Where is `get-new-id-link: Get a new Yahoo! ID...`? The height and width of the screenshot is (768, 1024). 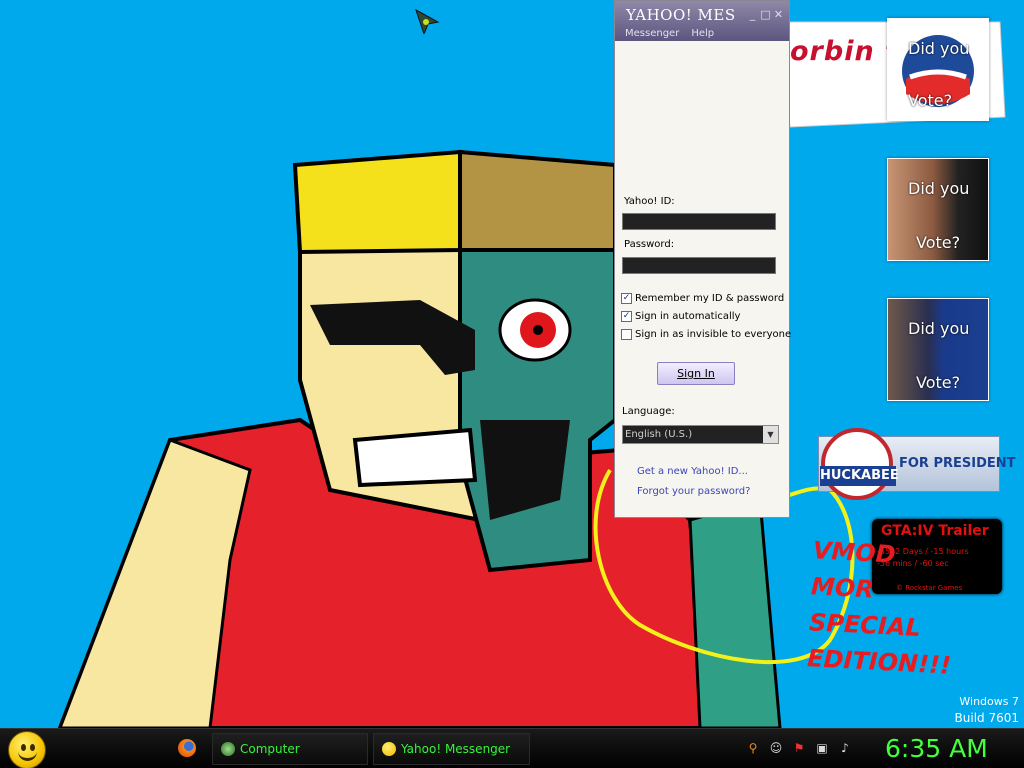 get-new-id-link: Get a new Yahoo! ID... is located at coordinates (692, 471).